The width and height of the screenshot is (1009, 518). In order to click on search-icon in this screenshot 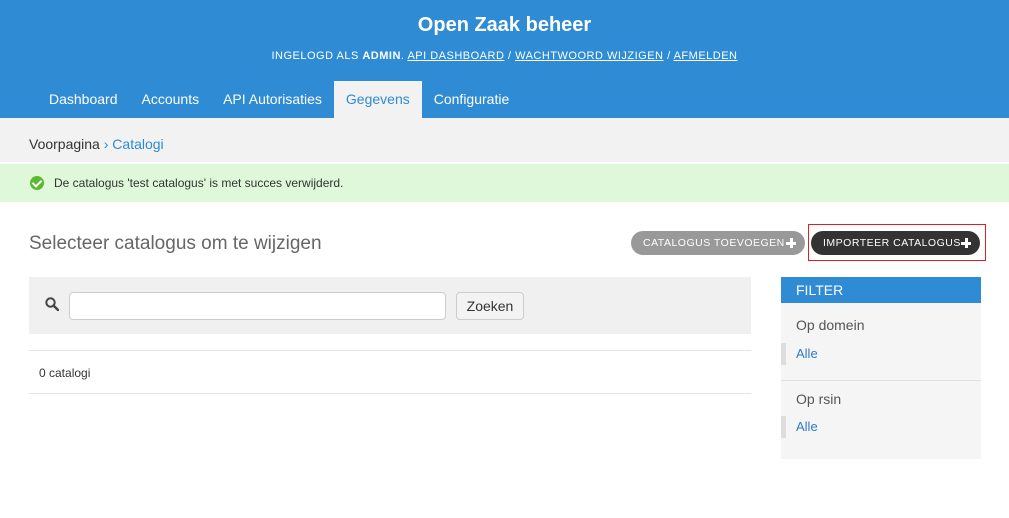, I will do `click(52, 304)`.